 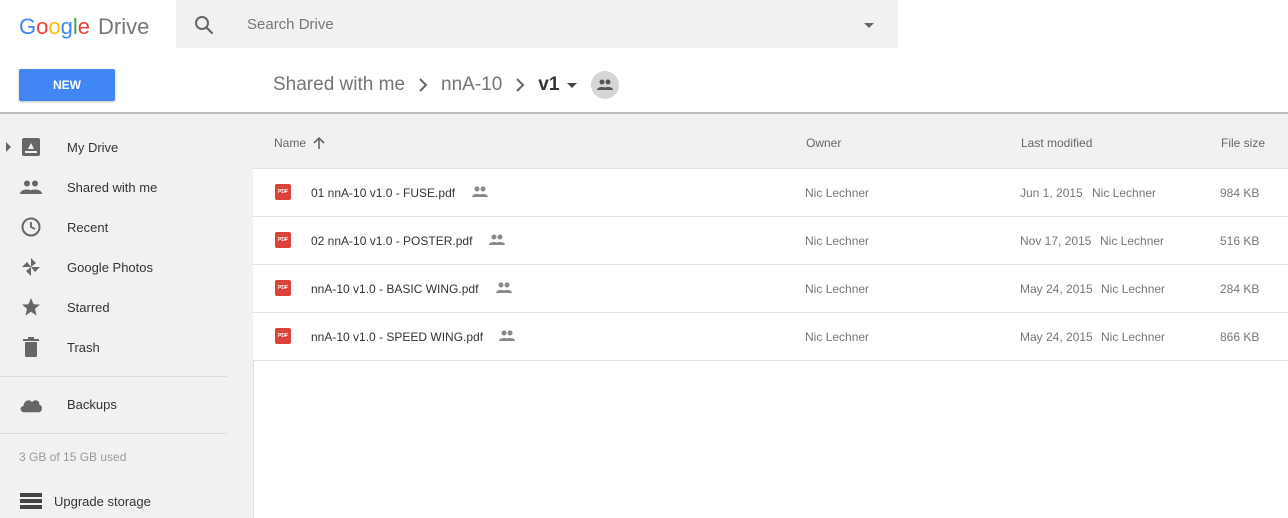 What do you see at coordinates (124, 26) in the screenshot?
I see `product-name: Drive` at bounding box center [124, 26].